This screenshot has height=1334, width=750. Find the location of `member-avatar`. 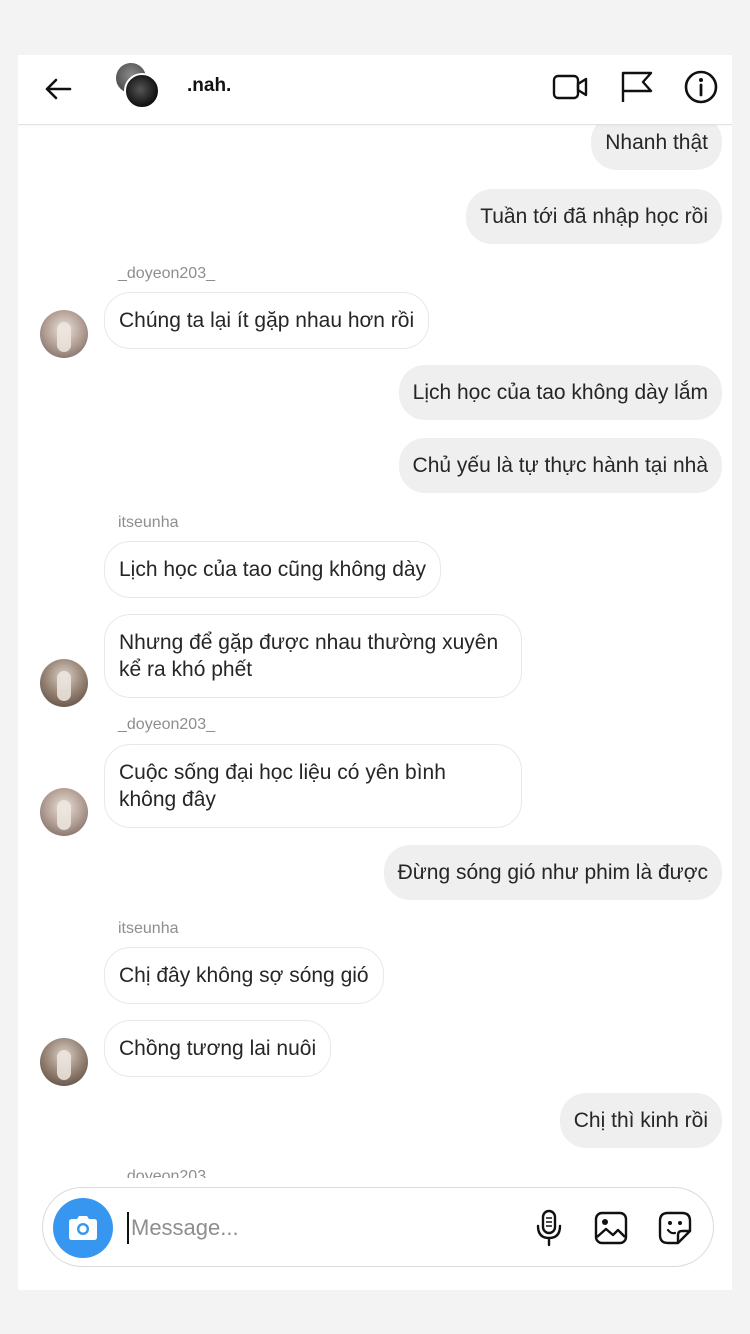

member-avatar is located at coordinates (142, 91).